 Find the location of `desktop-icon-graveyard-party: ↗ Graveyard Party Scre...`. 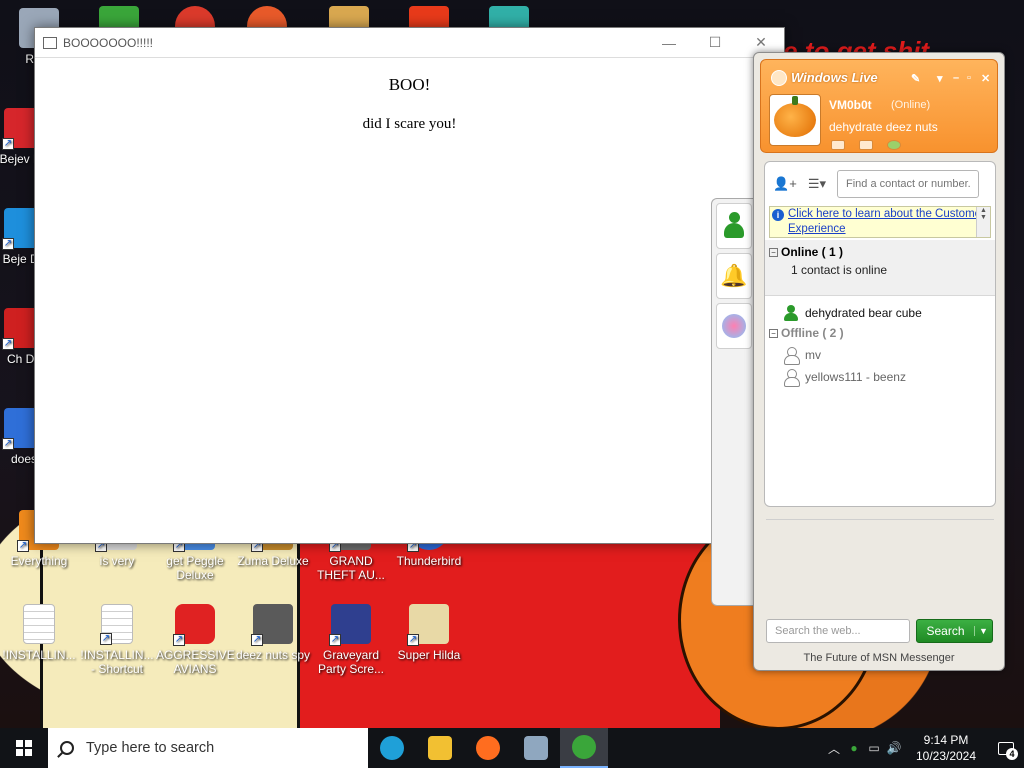

desktop-icon-graveyard-party: ↗ Graveyard Party Scre... is located at coordinates (351, 640).